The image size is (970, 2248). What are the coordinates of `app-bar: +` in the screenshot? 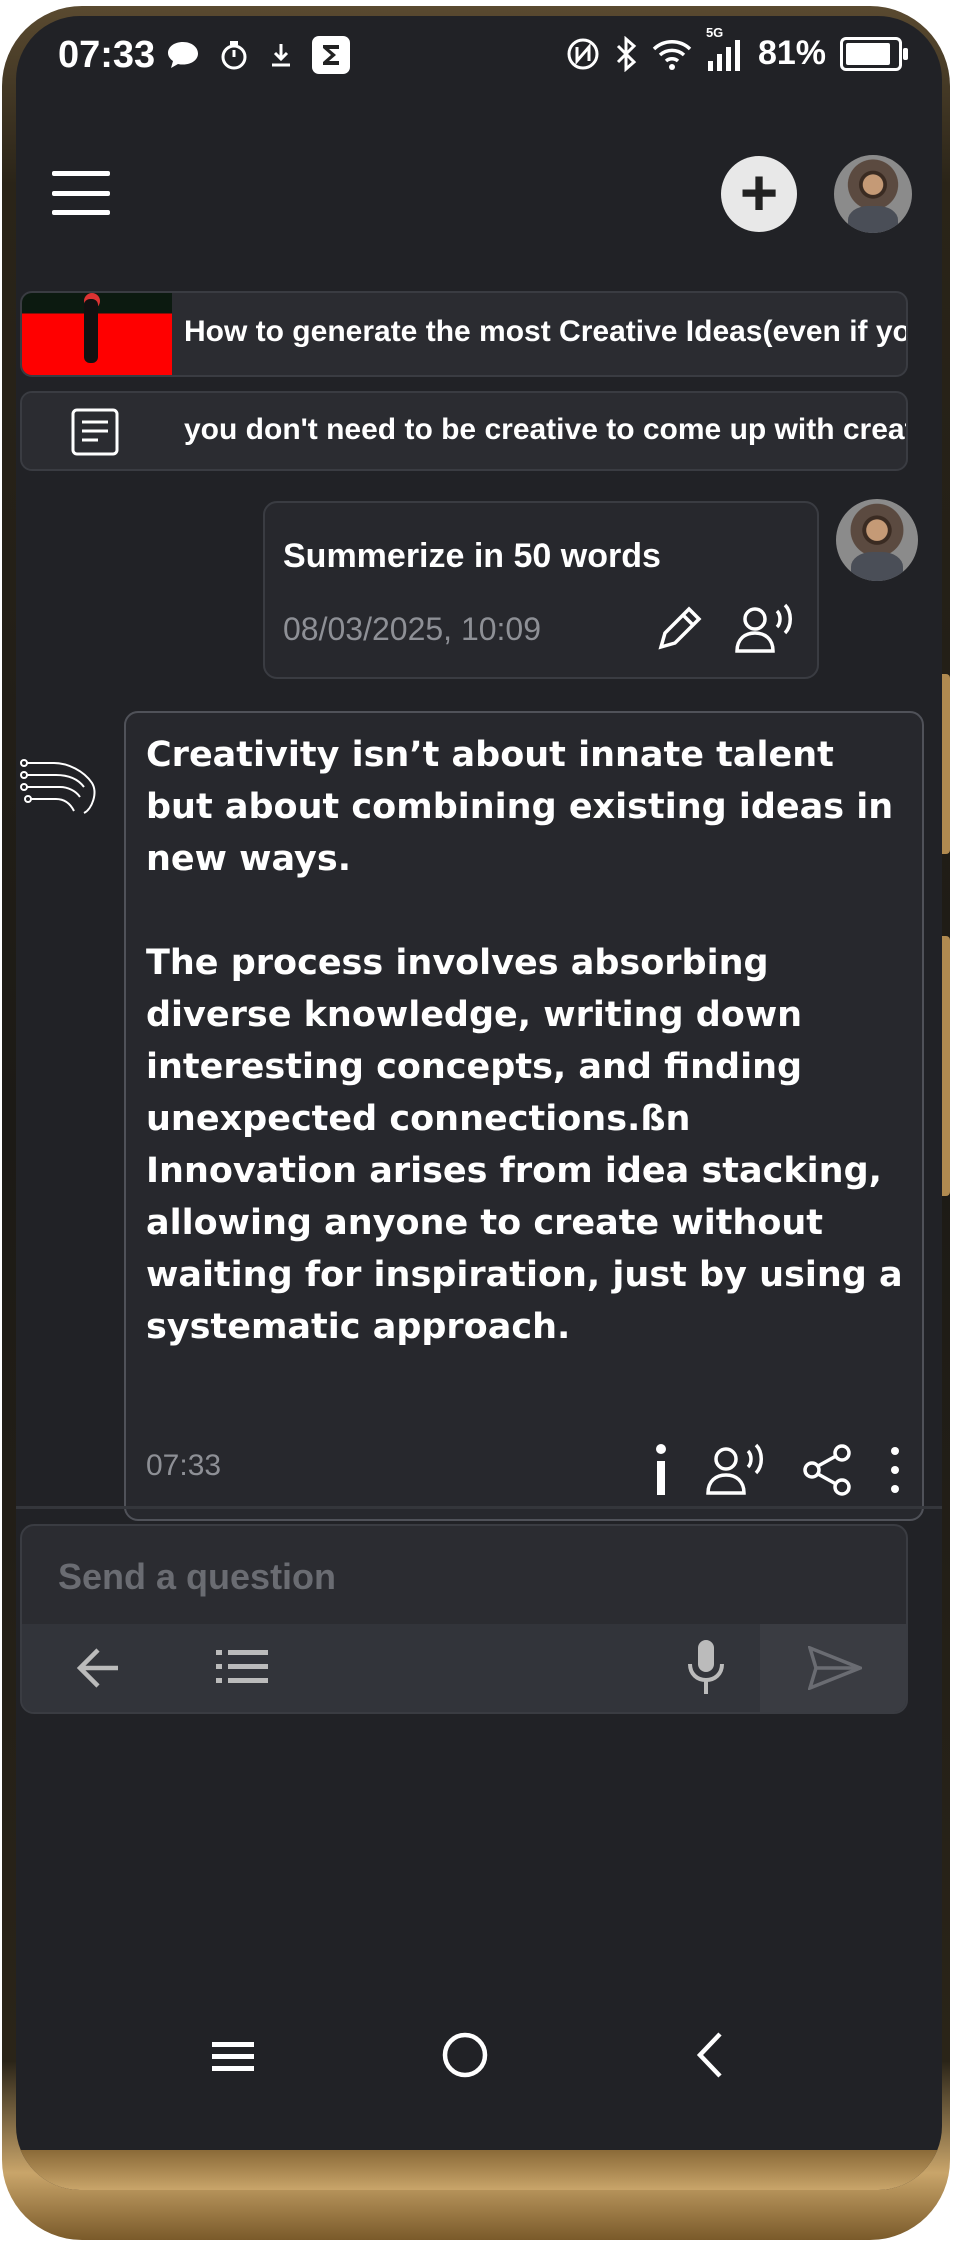 It's located at (479, 191).